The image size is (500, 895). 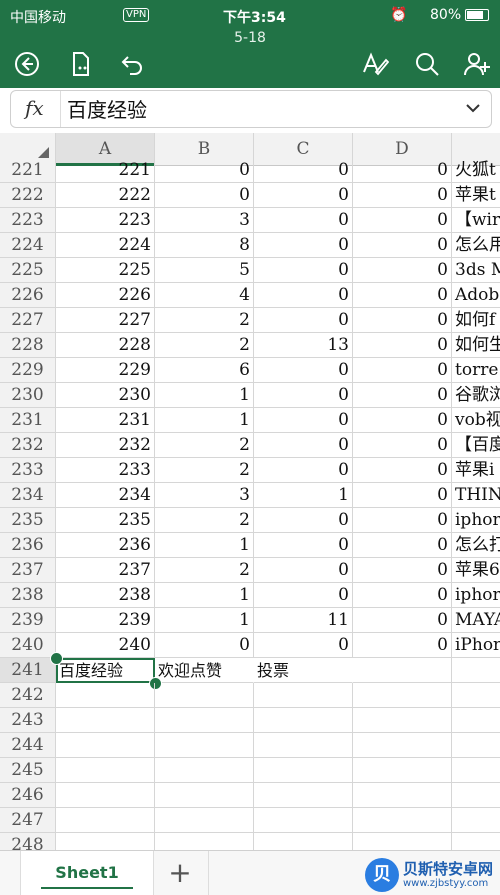 I want to click on selection-handle-top-left, so click(x=56, y=658).